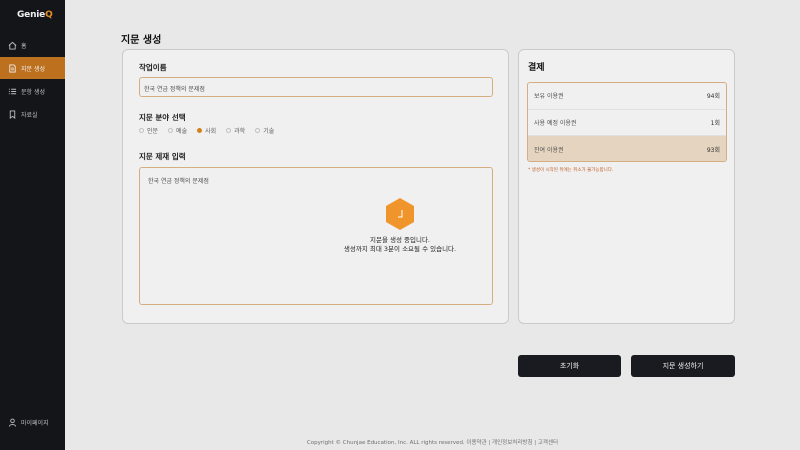 The image size is (800, 450). Describe the element at coordinates (400, 214) in the screenshot. I see `hexagon-loader-icon` at that location.